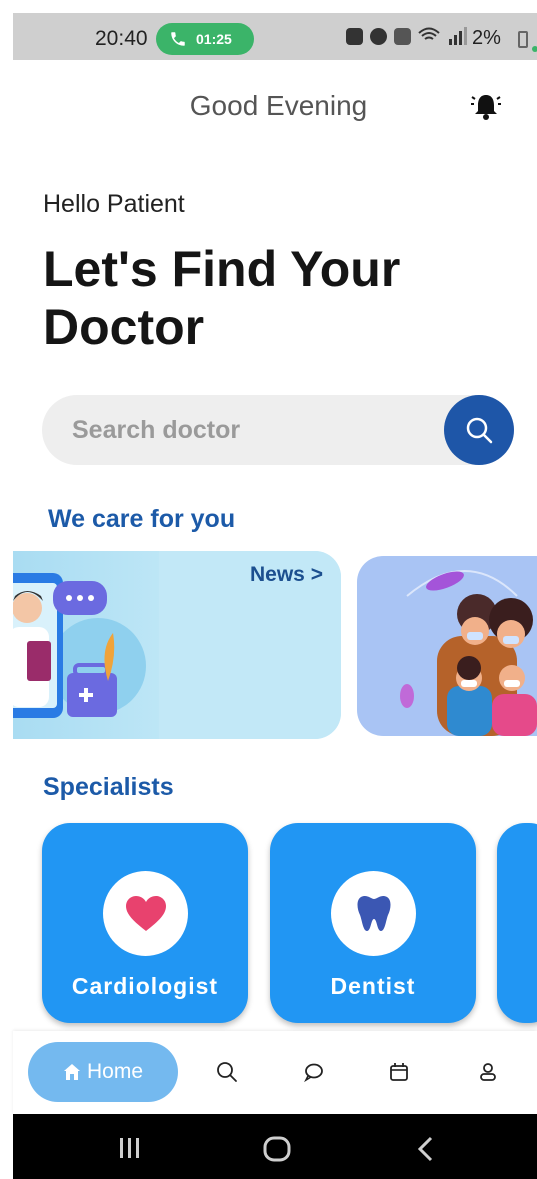  I want to click on care-section-title: We care for you, so click(142, 519).